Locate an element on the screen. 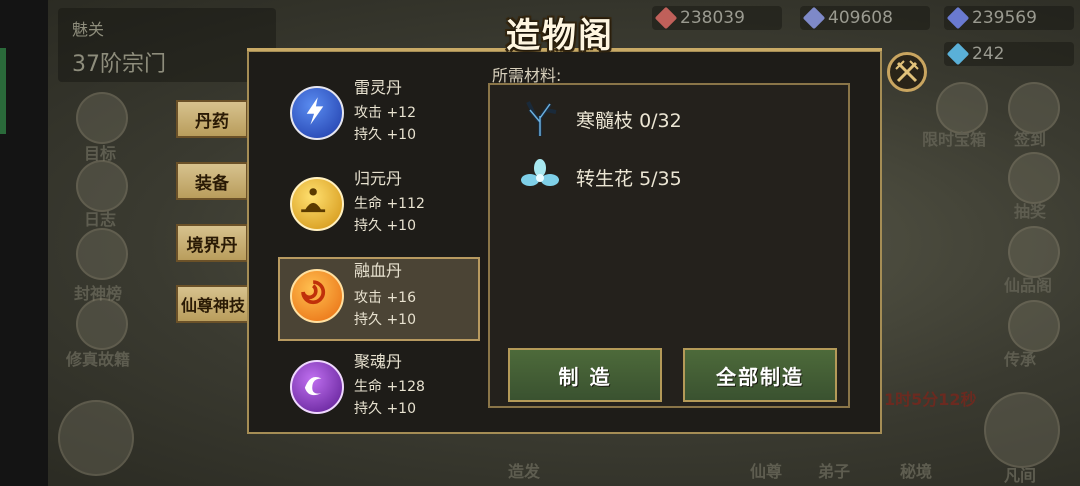 This screenshot has height=486, width=1080. tab-realm-pills: 境界丹 is located at coordinates (212, 243).